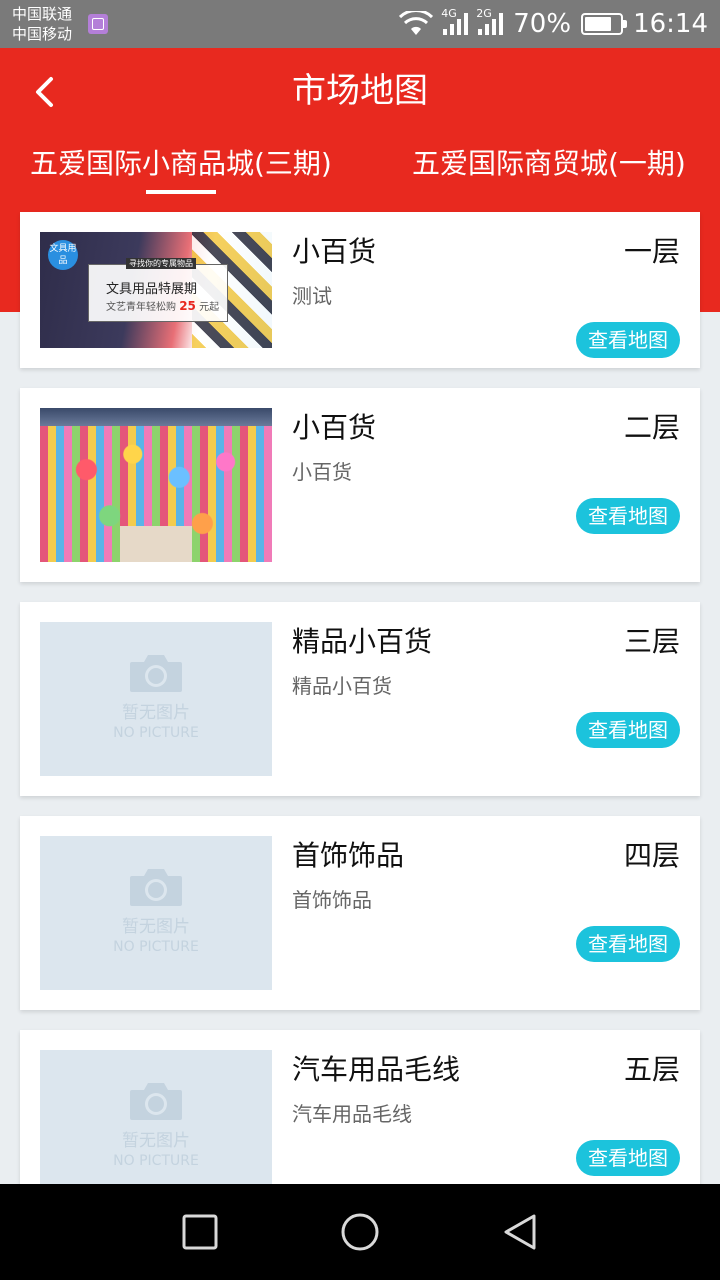 The width and height of the screenshot is (720, 1280). I want to click on store-aisle, so click(156, 544).